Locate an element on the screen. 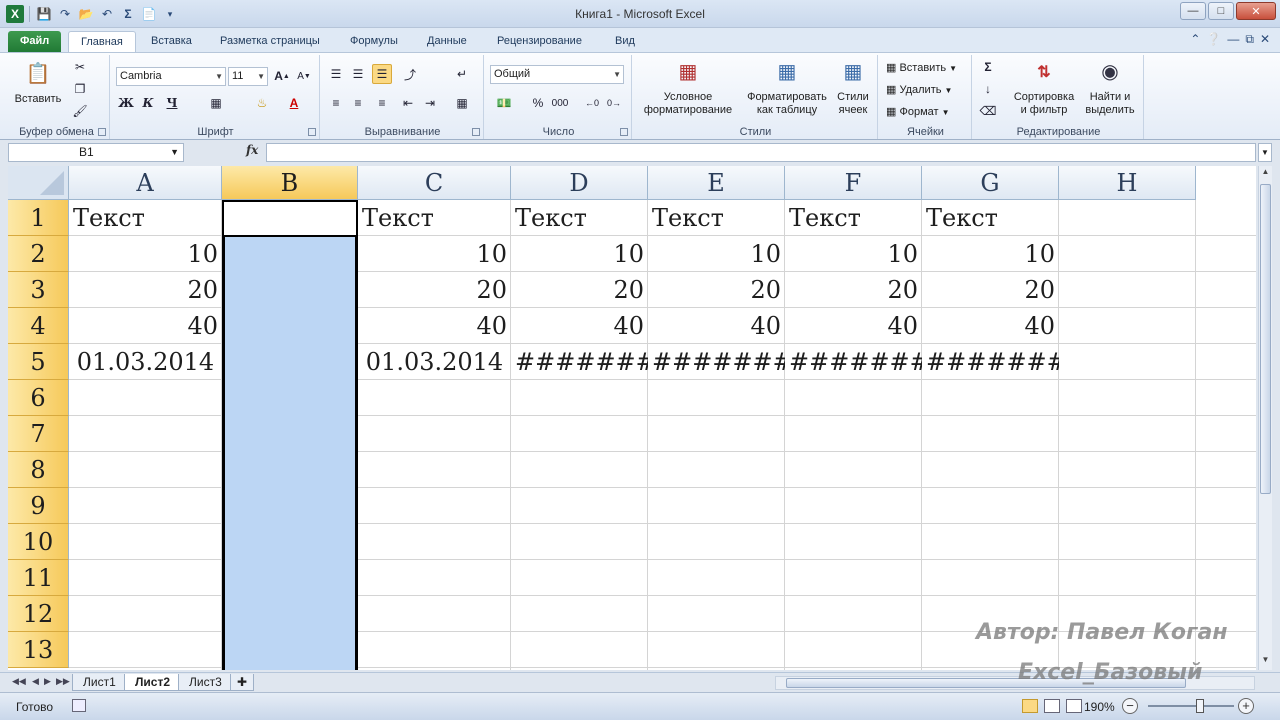  font-color-icon: A is located at coordinates (294, 103).